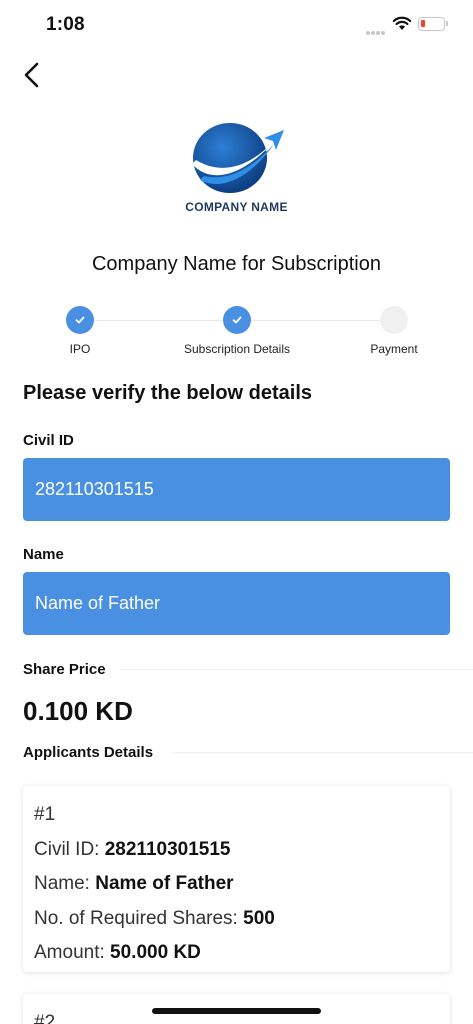 This screenshot has width=473, height=1024. Describe the element at coordinates (238, 158) in the screenshot. I see `company-logo` at that location.